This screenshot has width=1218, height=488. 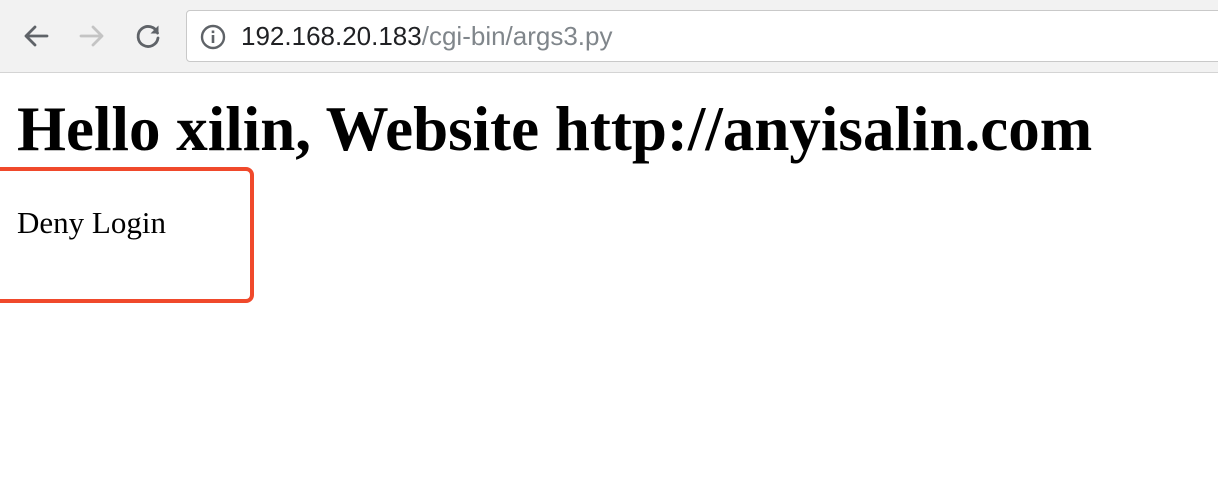 What do you see at coordinates (702, 36) in the screenshot?
I see `address-bar: 192.168.20.183/cgi-bin/args3.py` at bounding box center [702, 36].